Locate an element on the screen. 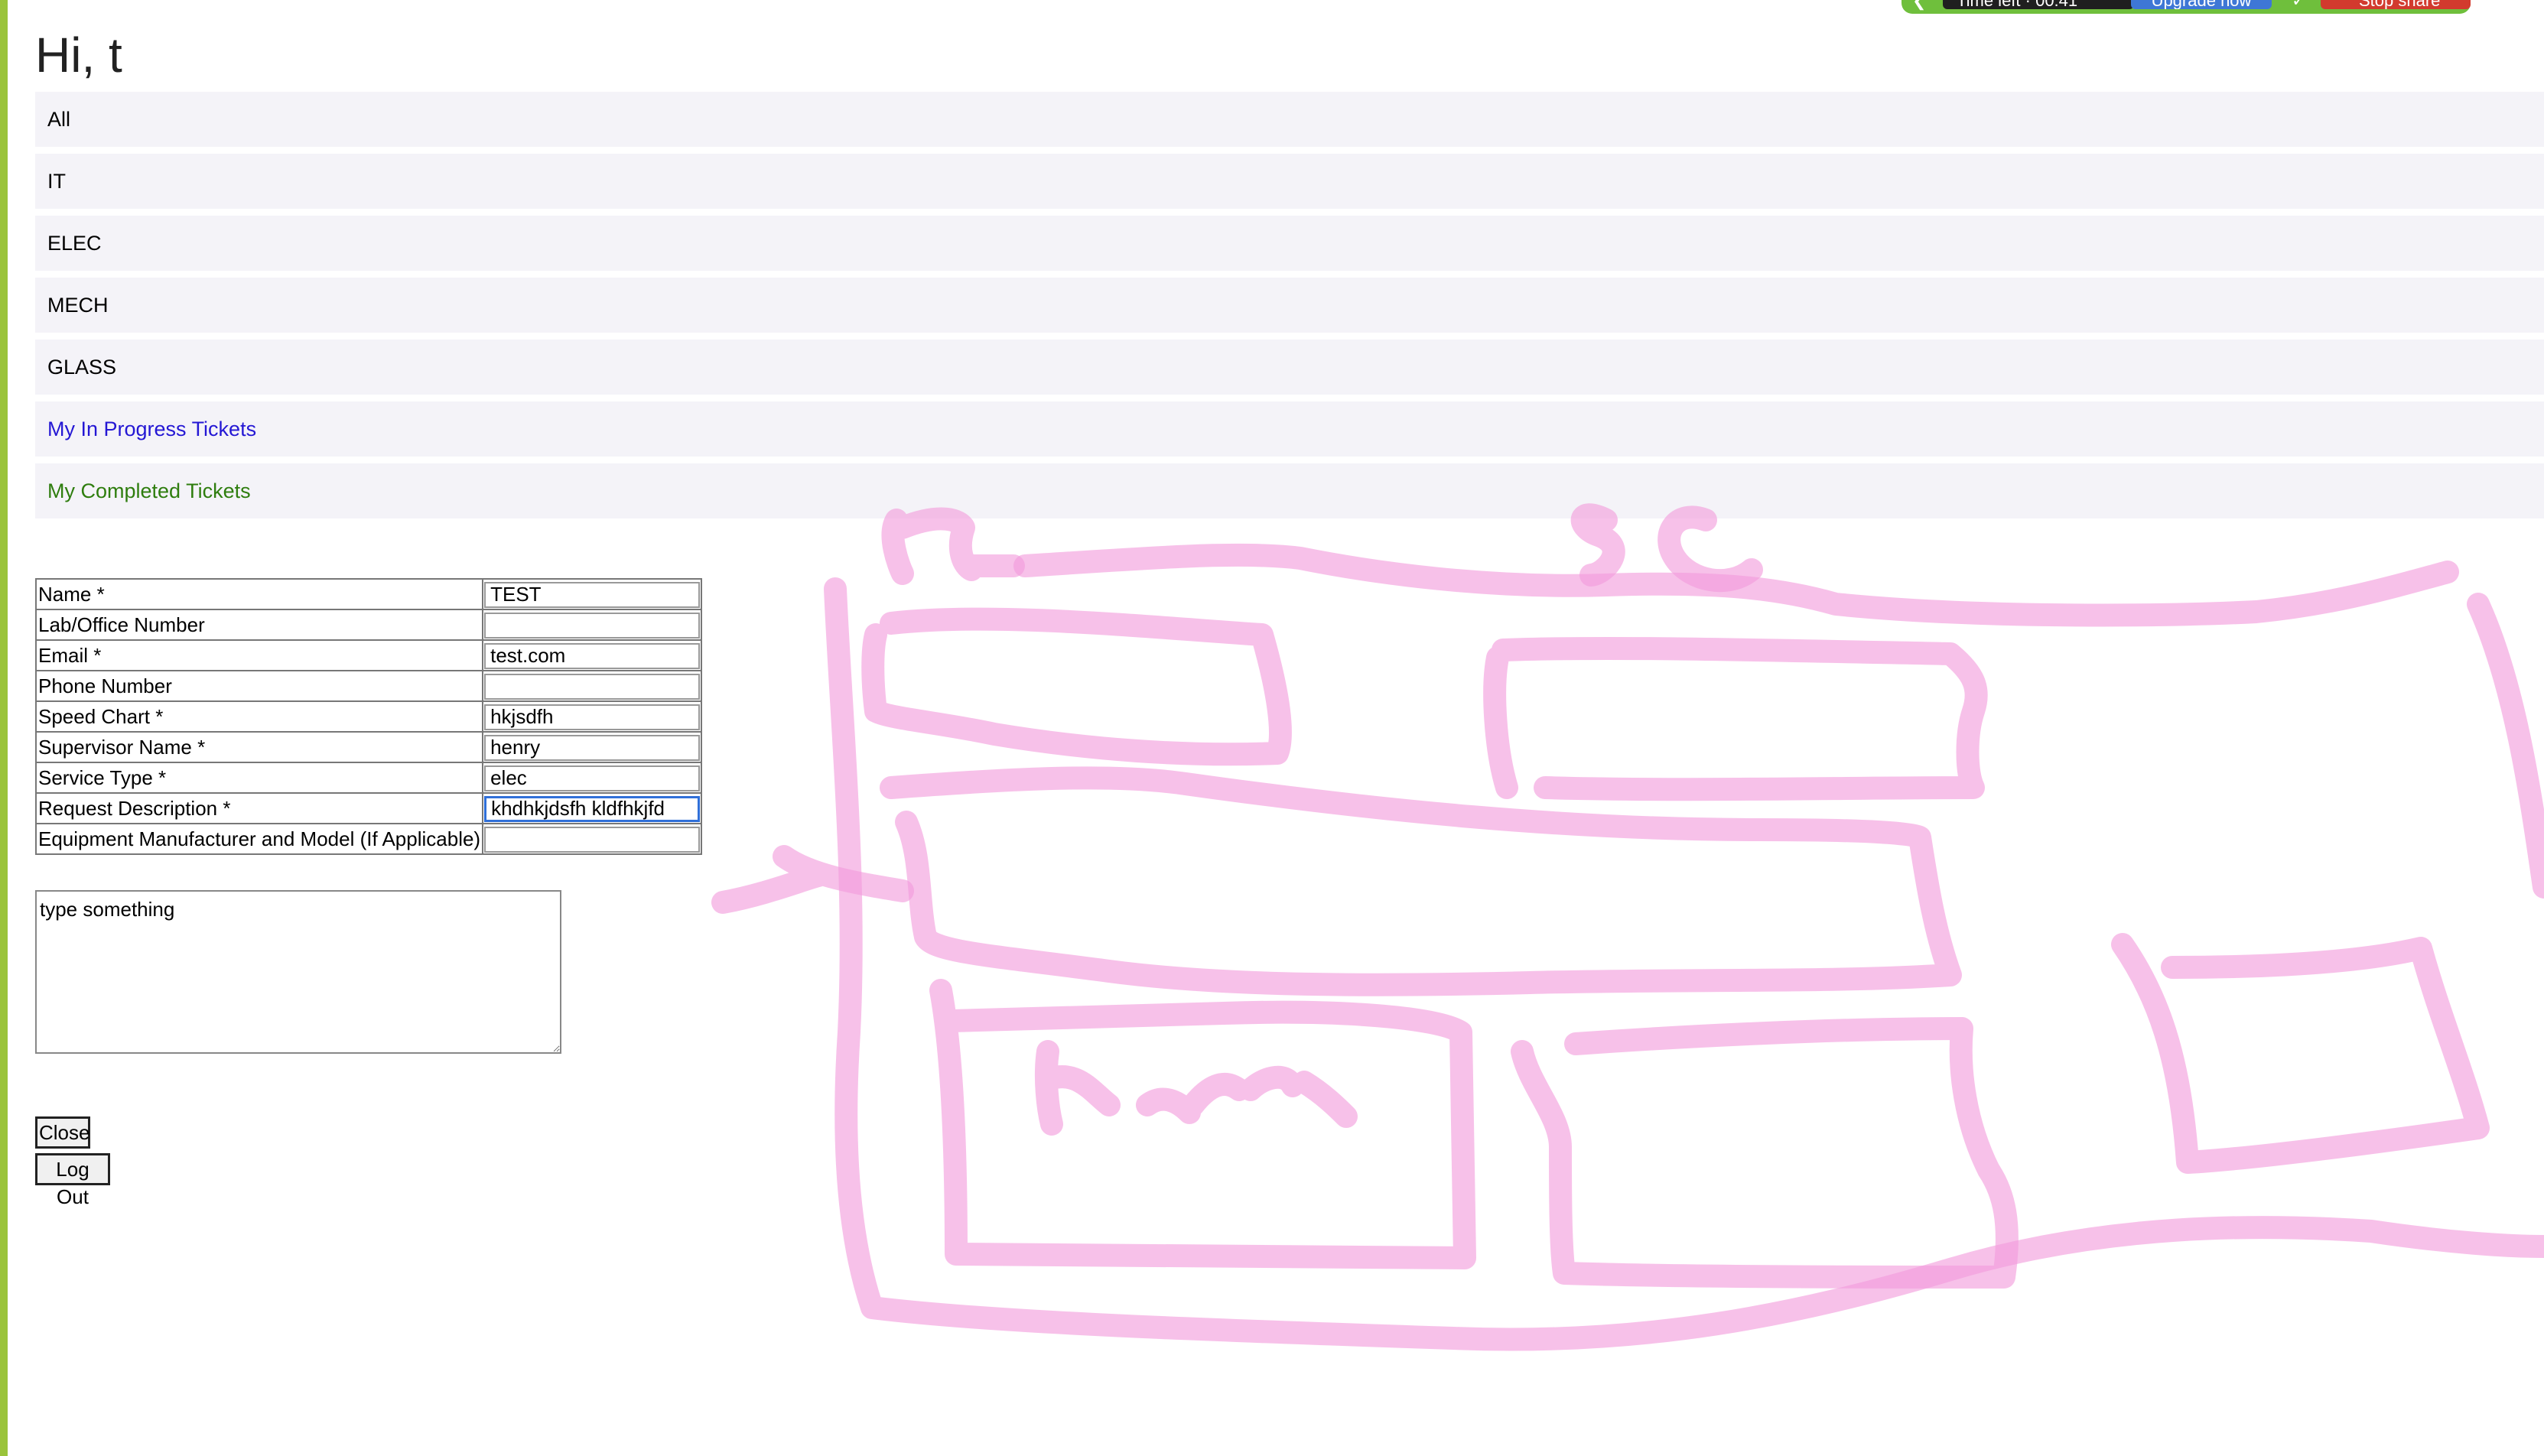 Image resolution: width=2544 pixels, height=1456 pixels. nav-item-it: IT is located at coordinates (1289, 181).